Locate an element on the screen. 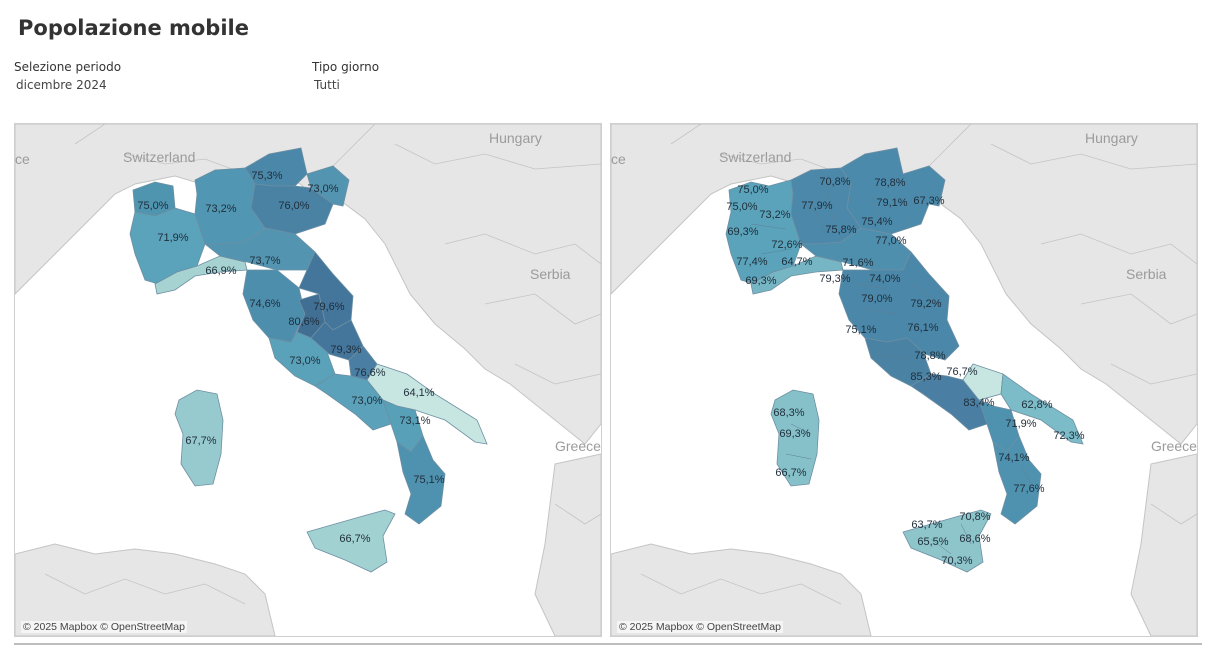 The width and height of the screenshot is (1212, 648). region-value-label: 66,7% is located at coordinates (354, 539).